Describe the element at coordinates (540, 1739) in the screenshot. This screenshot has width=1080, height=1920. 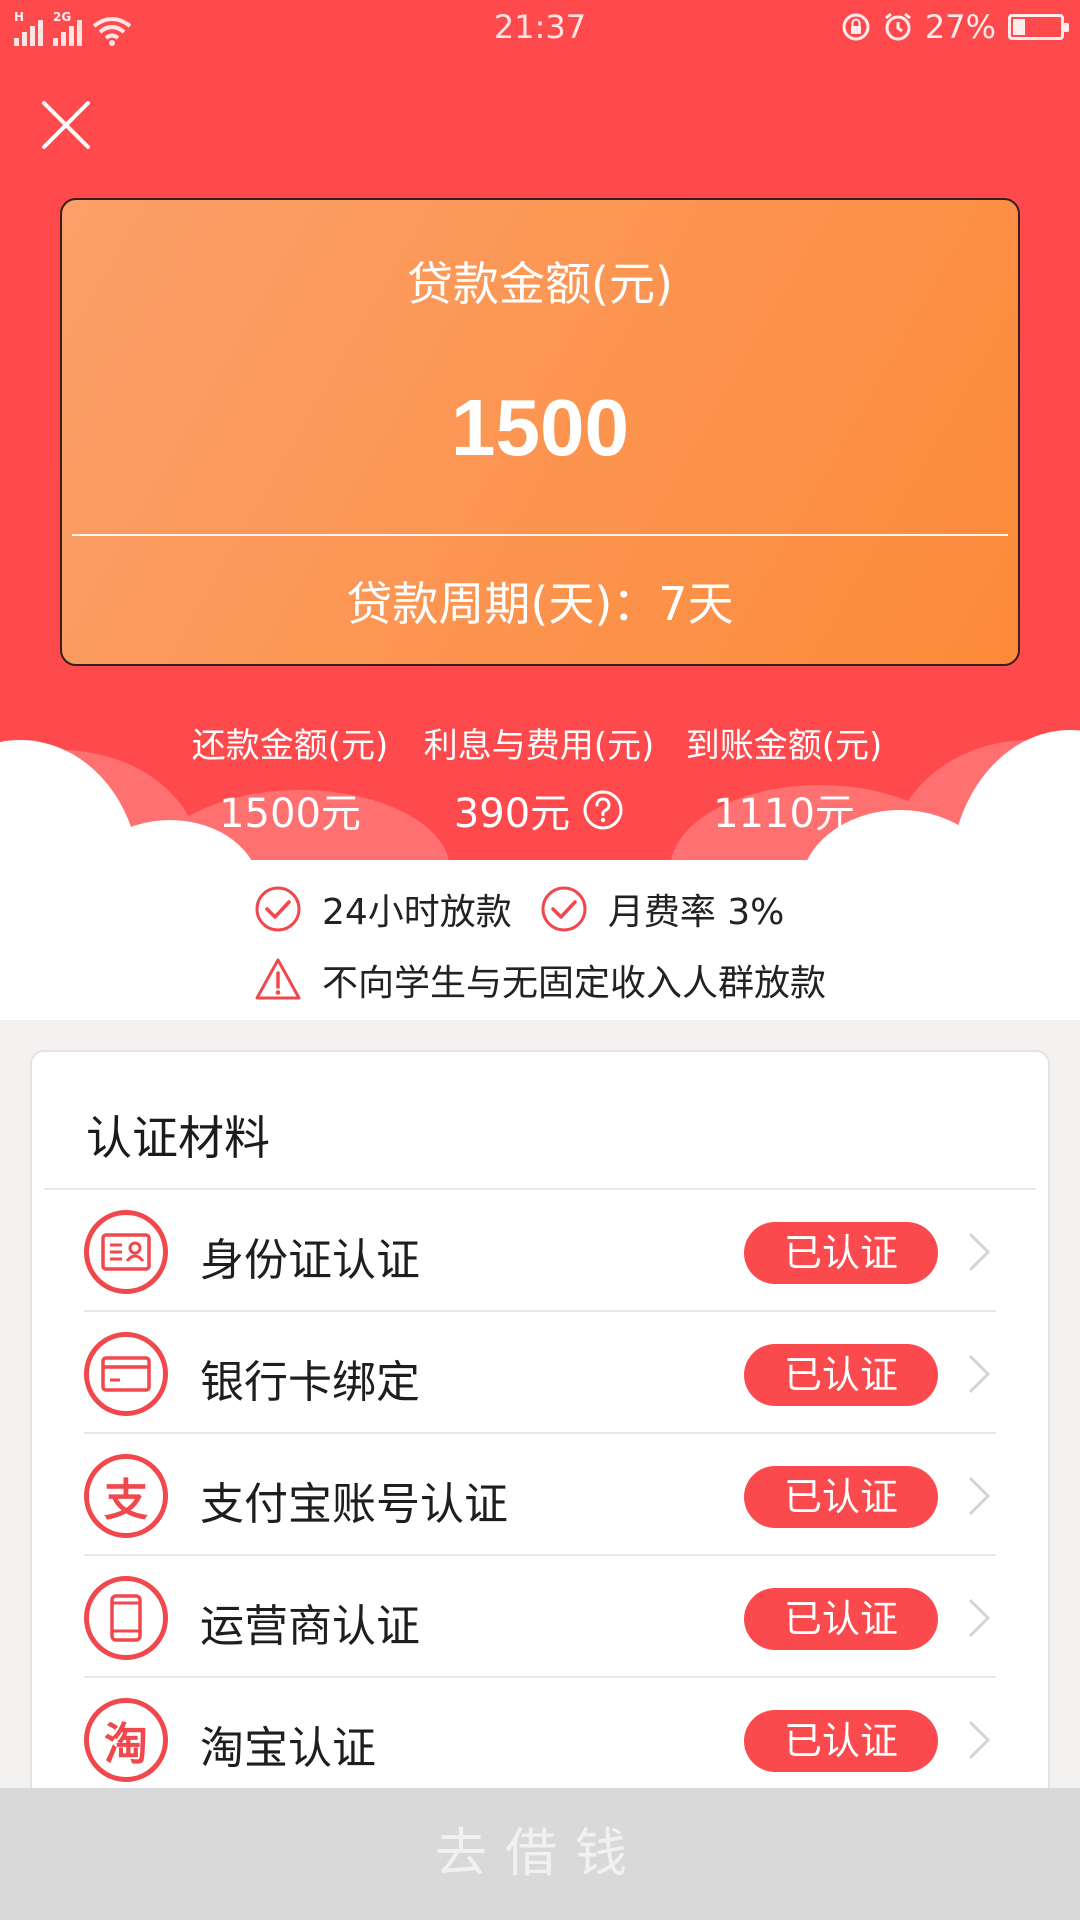
I see `cert-row-taobao: 淘 淘宝认证 已认证` at that location.